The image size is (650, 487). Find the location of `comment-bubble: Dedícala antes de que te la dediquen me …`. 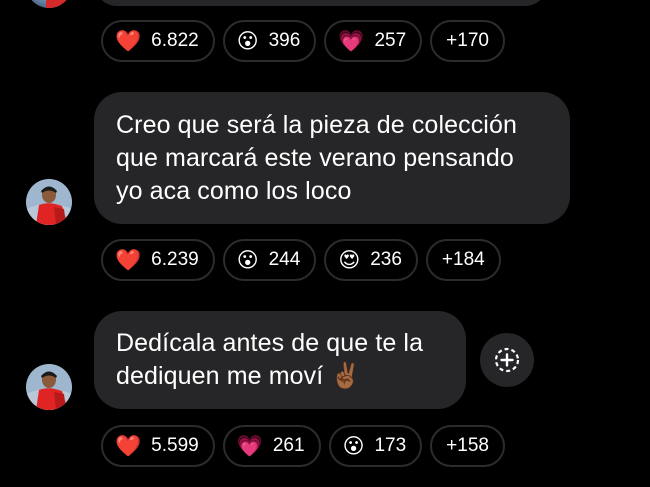

comment-bubble: Dedícala antes de que te la dediquen me … is located at coordinates (280, 360).